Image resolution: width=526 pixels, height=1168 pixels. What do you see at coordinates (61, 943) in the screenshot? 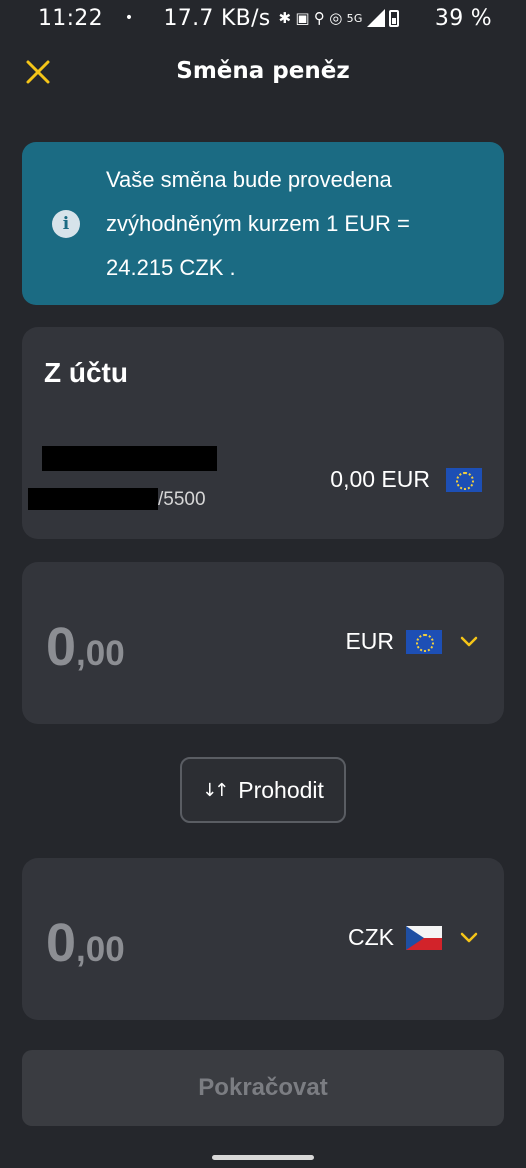
I see `buy-amount-integer: 0` at bounding box center [61, 943].